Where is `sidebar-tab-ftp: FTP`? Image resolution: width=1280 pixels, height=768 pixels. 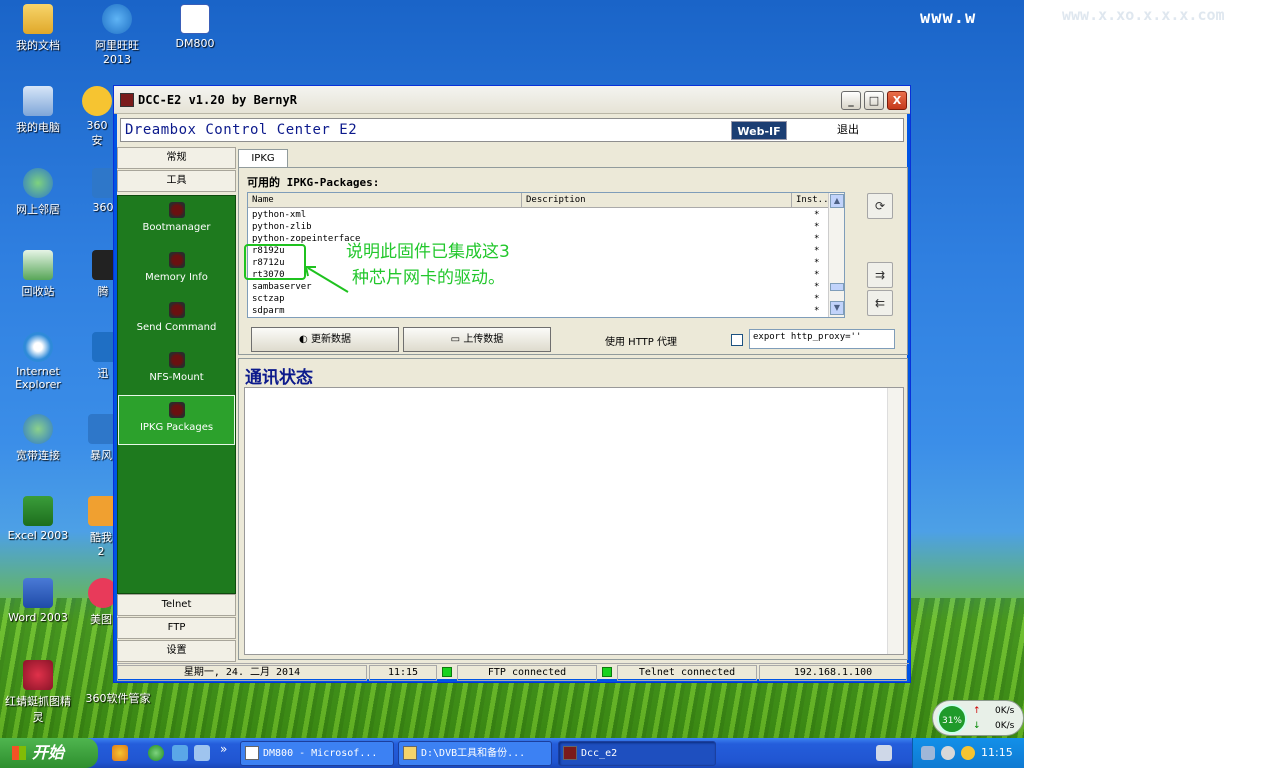 sidebar-tab-ftp: FTP is located at coordinates (176, 628).